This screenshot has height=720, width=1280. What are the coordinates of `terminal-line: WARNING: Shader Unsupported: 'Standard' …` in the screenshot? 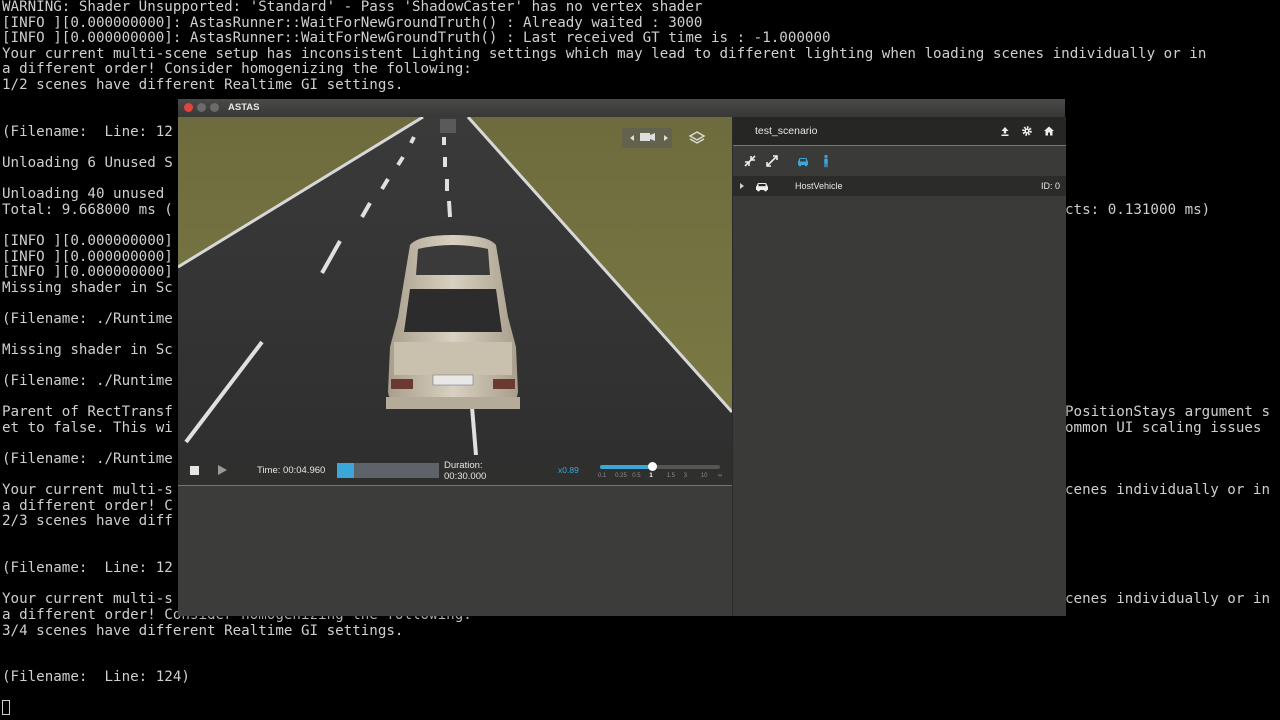 It's located at (352, 7).